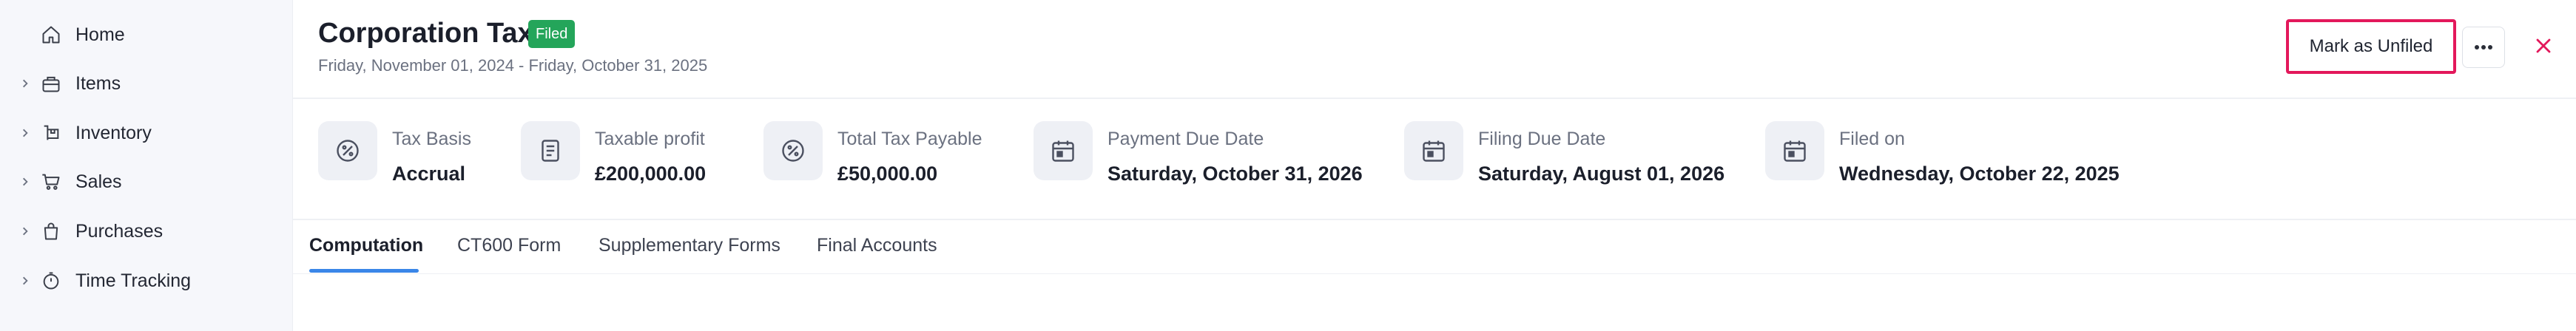 The height and width of the screenshot is (331, 2576). Describe the element at coordinates (1434, 273) in the screenshot. I see `tabs-divider` at that location.